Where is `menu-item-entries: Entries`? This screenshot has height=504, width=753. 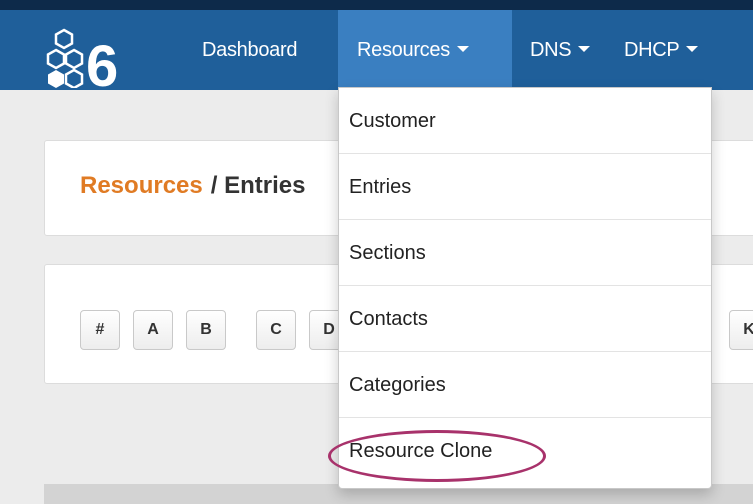
menu-item-entries: Entries is located at coordinates (525, 187).